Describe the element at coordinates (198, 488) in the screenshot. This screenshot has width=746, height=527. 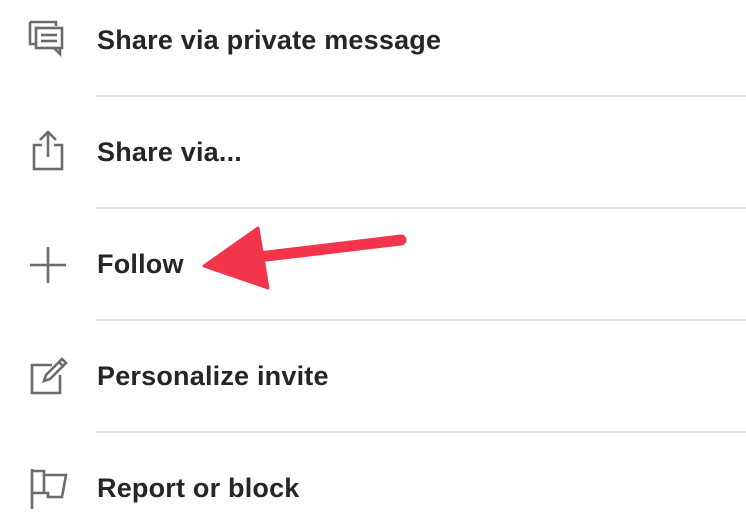
I see `menu-item-label: Report or block` at that location.